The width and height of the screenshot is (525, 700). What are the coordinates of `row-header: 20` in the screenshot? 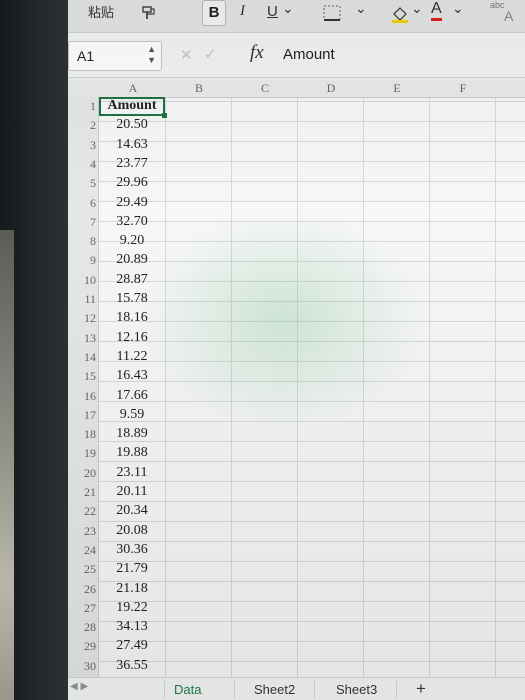 It's located at (82, 473).